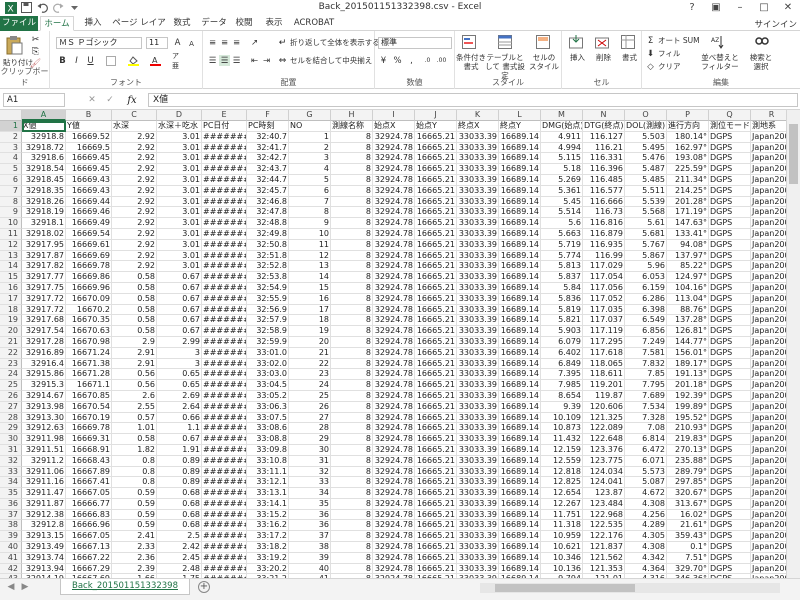  I want to click on cell: 39, so click(310, 558).